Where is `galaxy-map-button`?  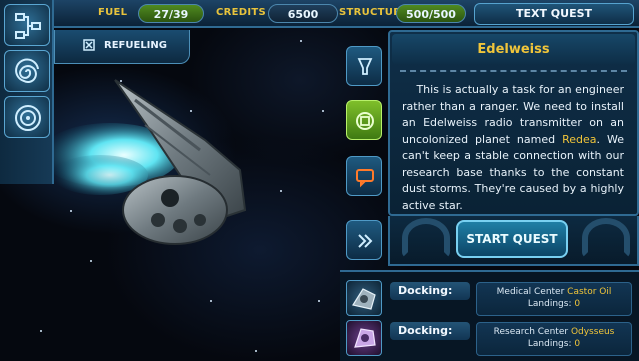
galaxy-map-button is located at coordinates (27, 25).